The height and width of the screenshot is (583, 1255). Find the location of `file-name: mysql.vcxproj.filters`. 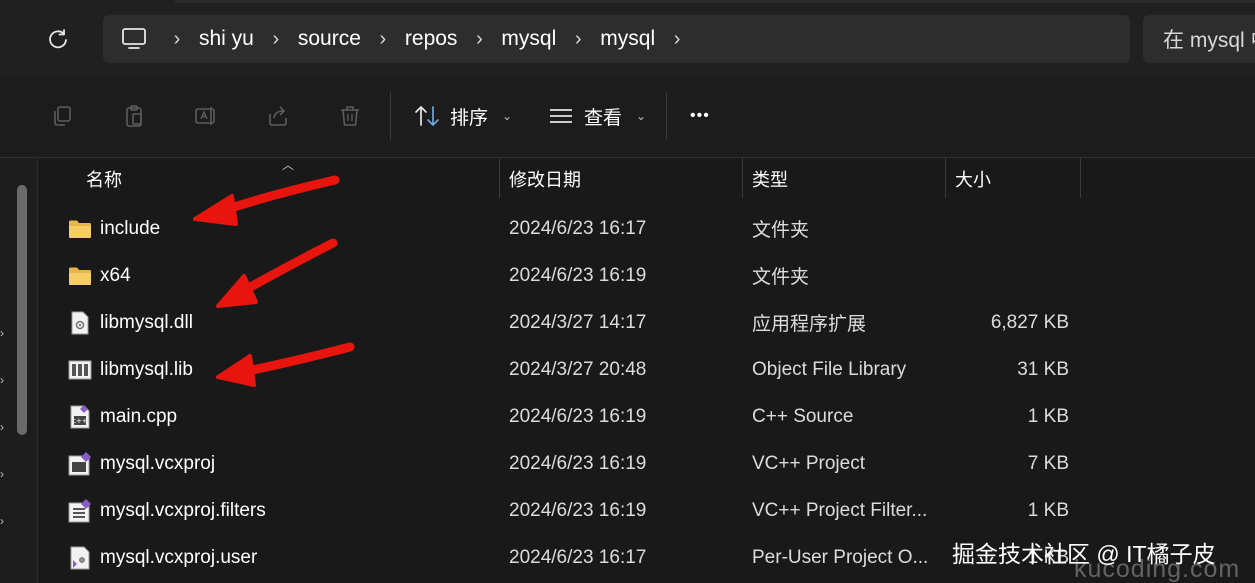

file-name: mysql.vcxproj.filters is located at coordinates (183, 510).